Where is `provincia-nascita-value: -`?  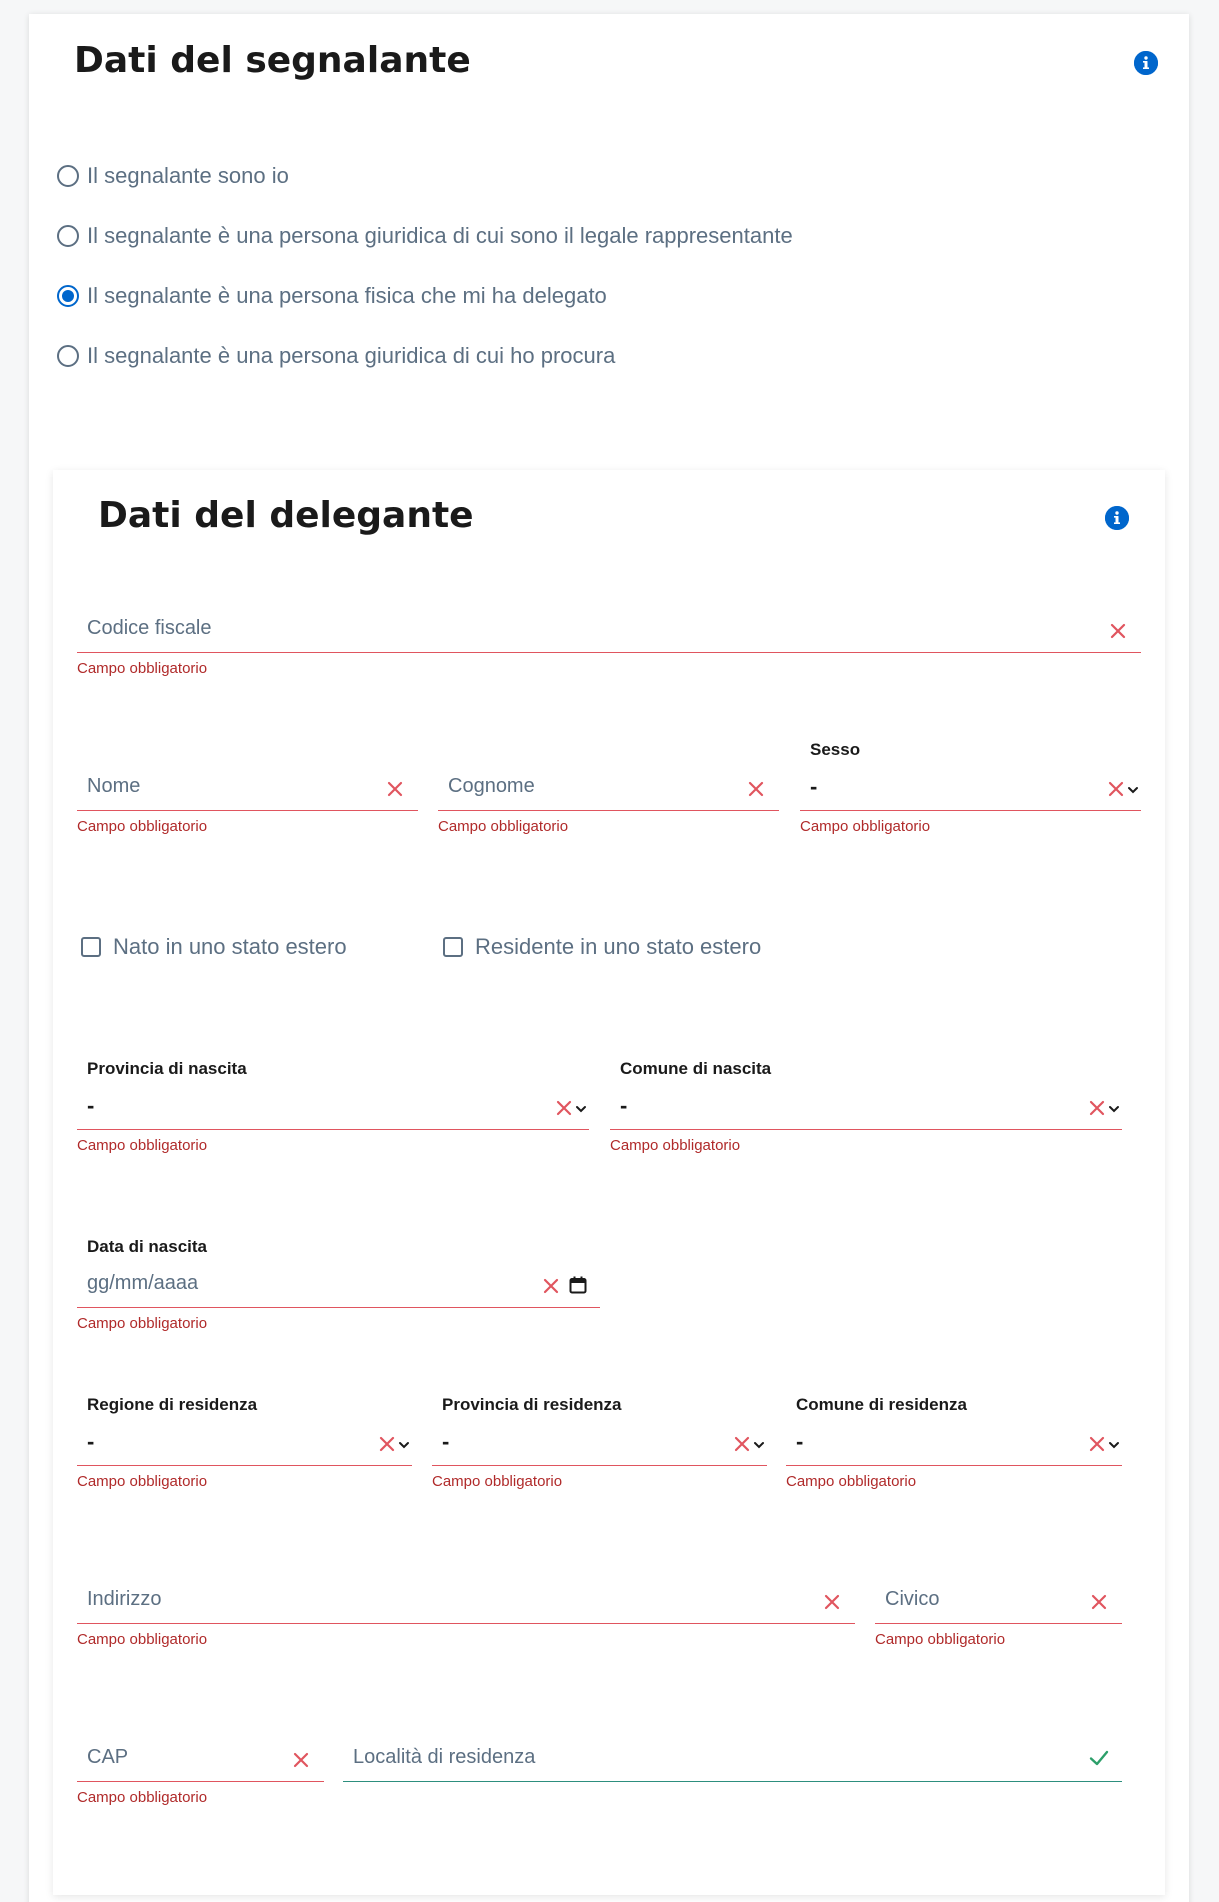 provincia-nascita-value: - is located at coordinates (91, 1105).